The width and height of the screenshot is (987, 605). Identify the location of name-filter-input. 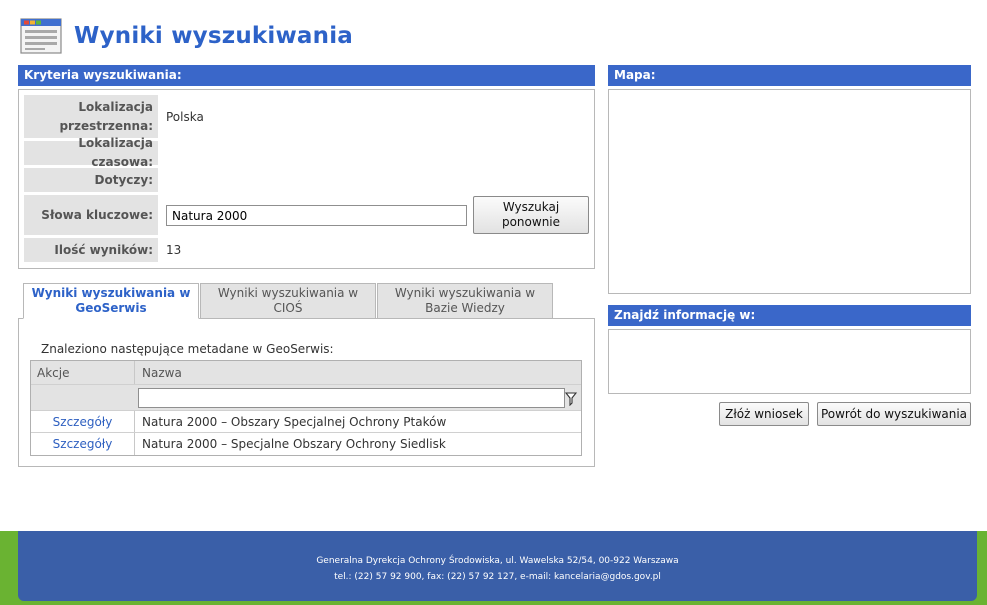
(351, 398).